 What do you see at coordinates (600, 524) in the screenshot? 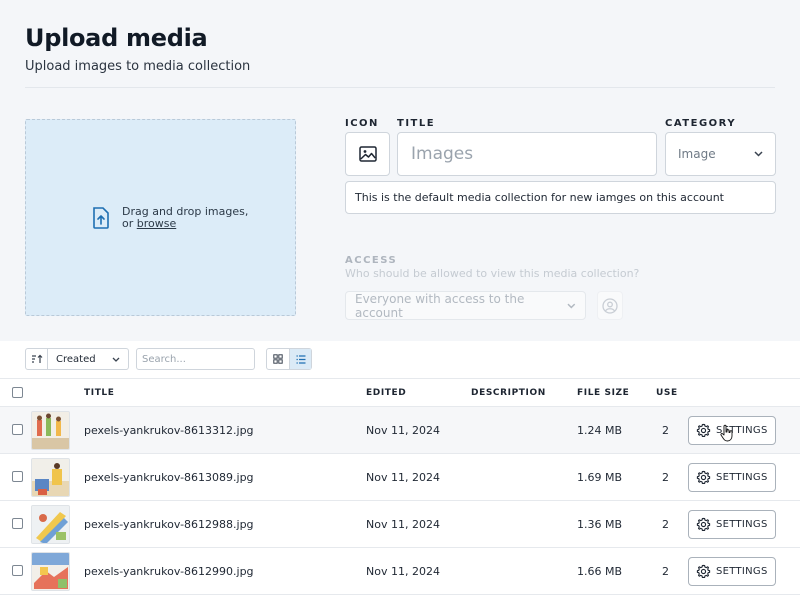
I see `row-file-size: 1.36 MB` at bounding box center [600, 524].